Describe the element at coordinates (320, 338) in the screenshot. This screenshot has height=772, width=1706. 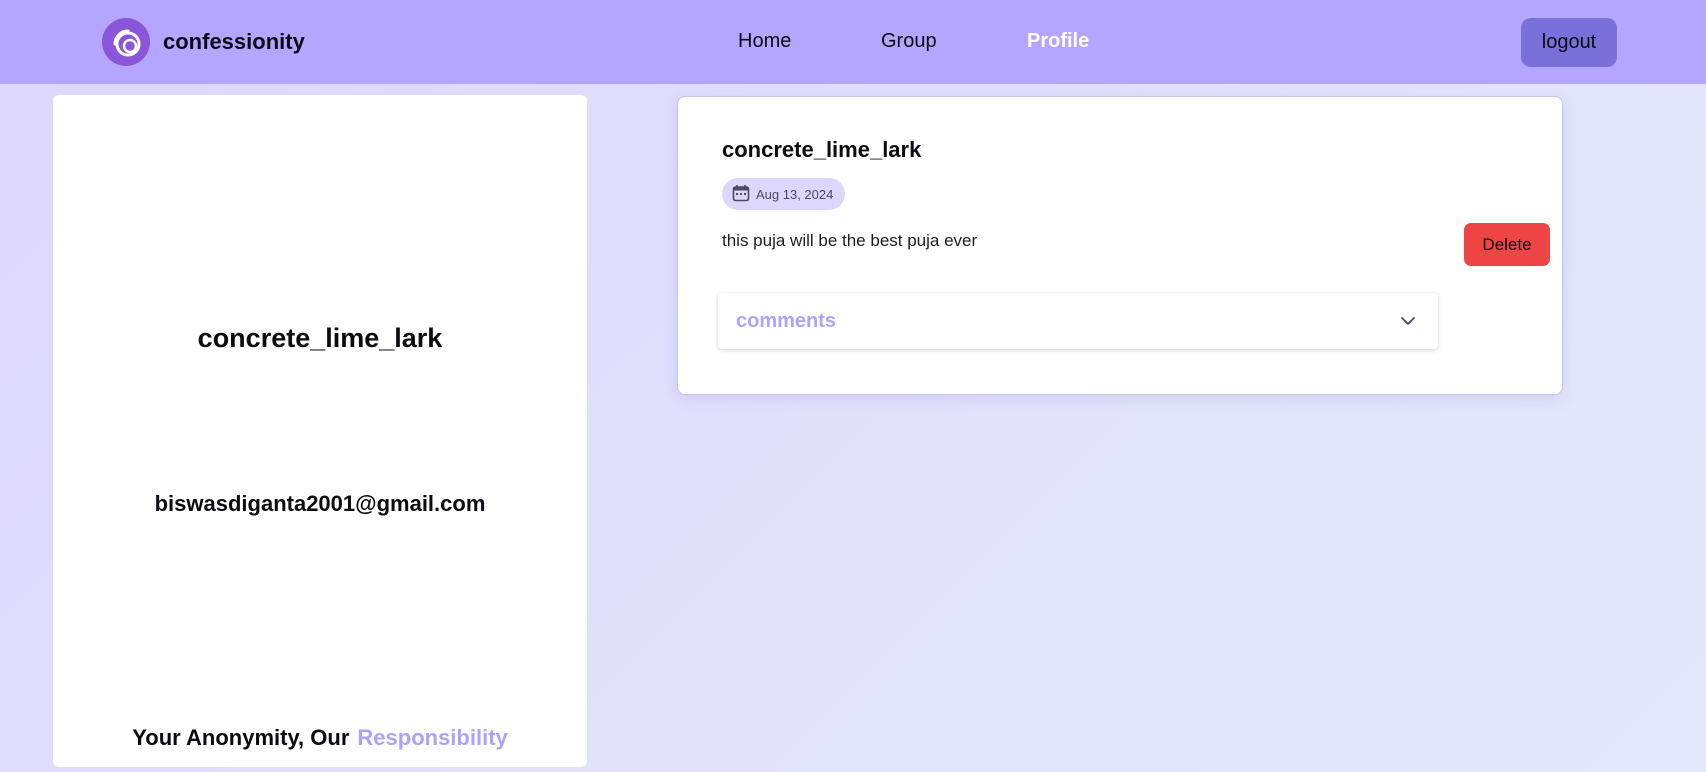
I see `profile-username: concrete_lime_lark` at that location.